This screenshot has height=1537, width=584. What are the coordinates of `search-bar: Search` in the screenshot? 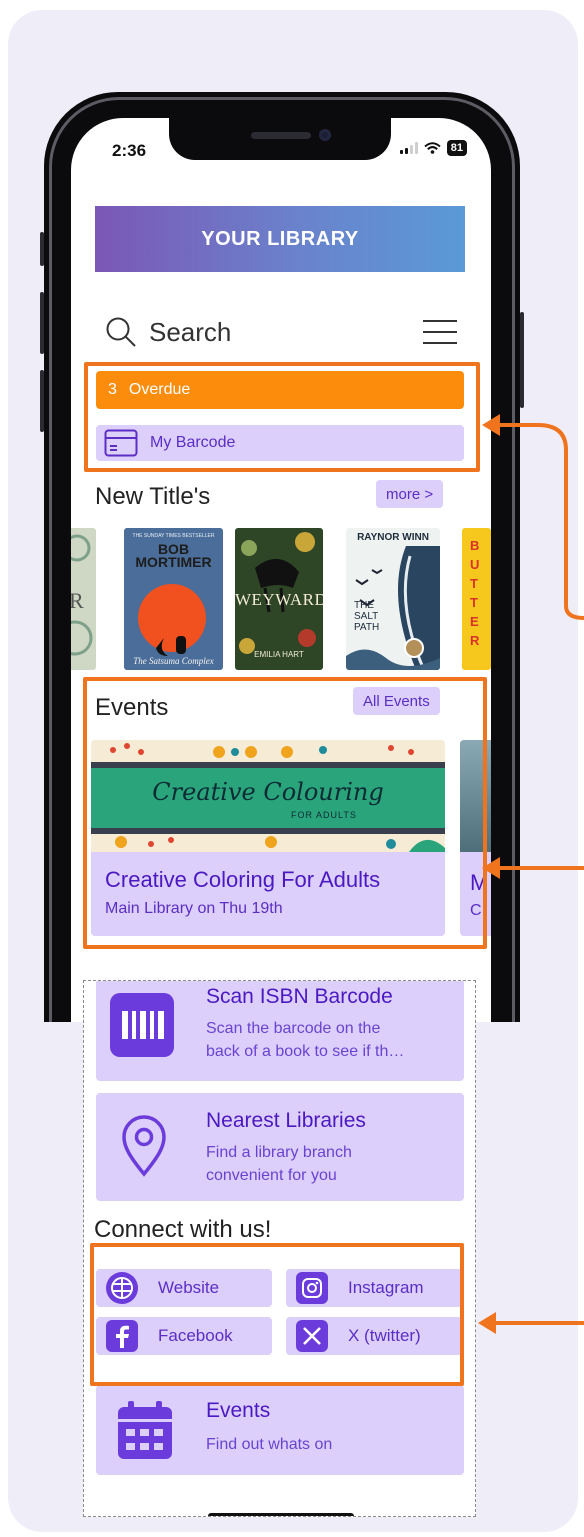 It's located at (285, 332).